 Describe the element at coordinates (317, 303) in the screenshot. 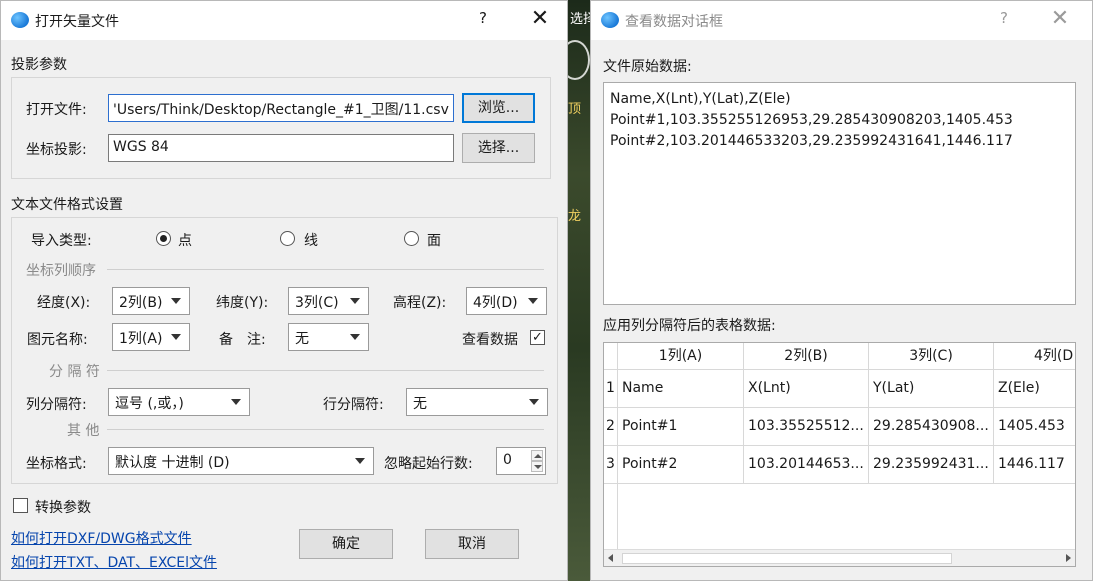

I see `lat-column-value: 3列(C)` at that location.